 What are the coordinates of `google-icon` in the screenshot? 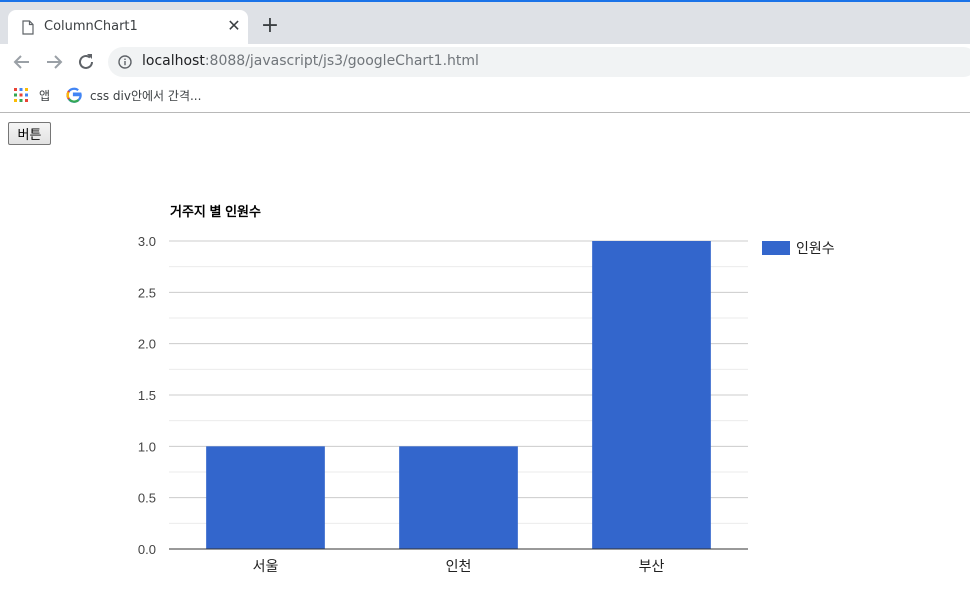 It's located at (74, 95).